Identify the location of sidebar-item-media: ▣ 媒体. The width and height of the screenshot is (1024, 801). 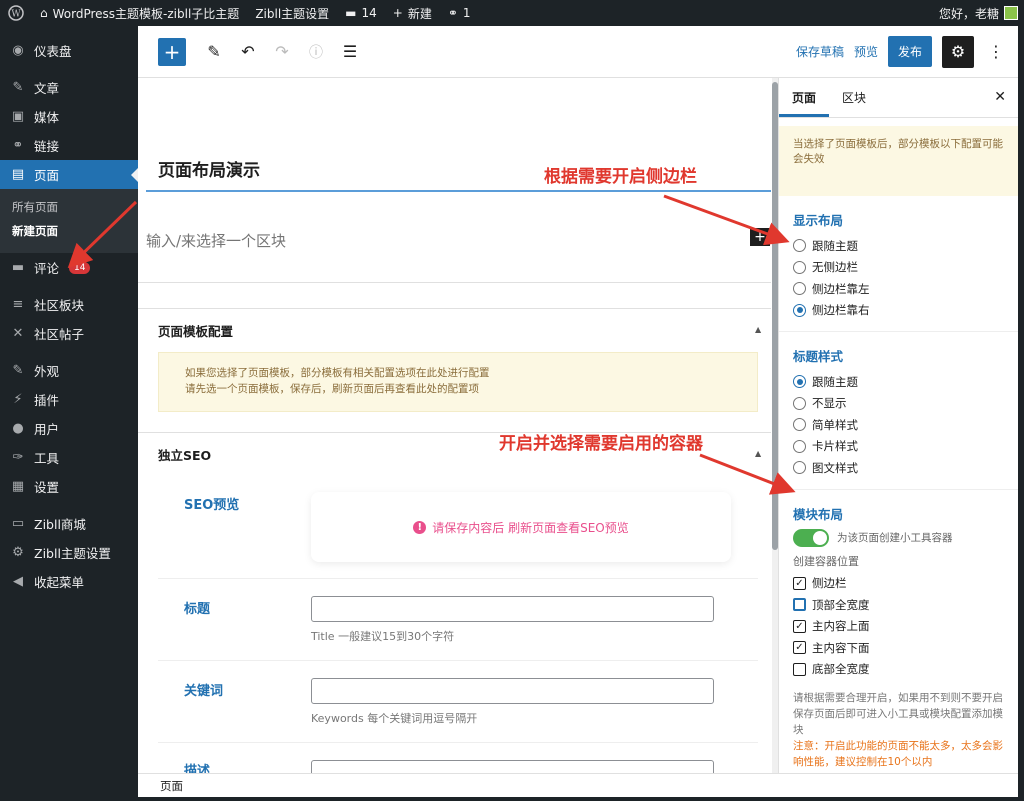
(69, 116).